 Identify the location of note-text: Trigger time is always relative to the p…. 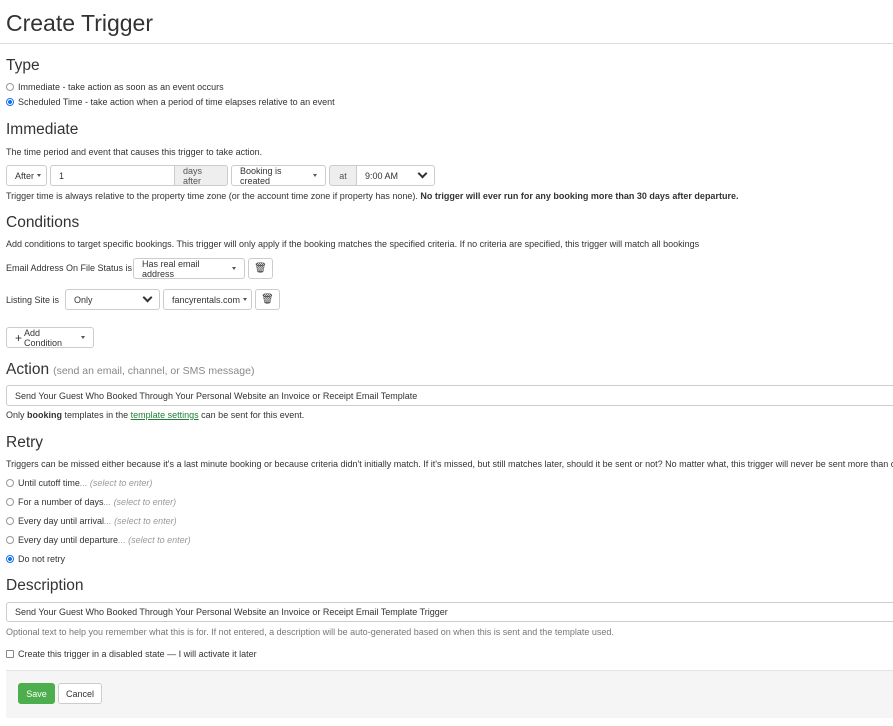
(212, 196).